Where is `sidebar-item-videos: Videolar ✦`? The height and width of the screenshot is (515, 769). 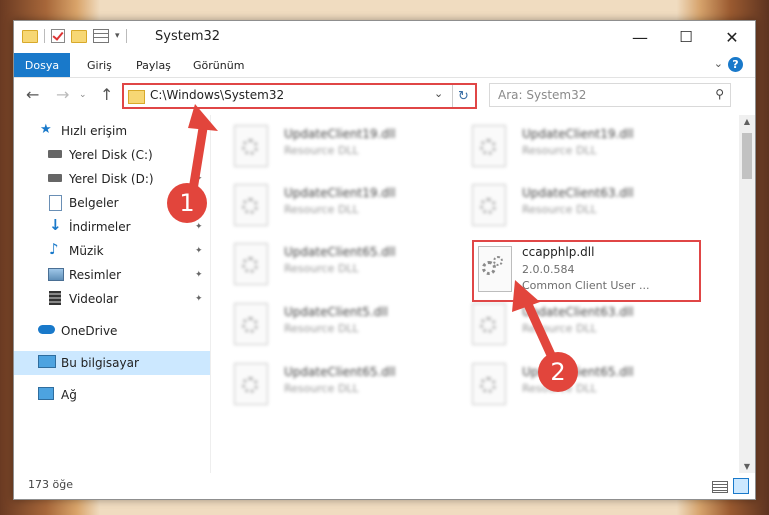
sidebar-item-videos: Videolar ✦ is located at coordinates (112, 299).